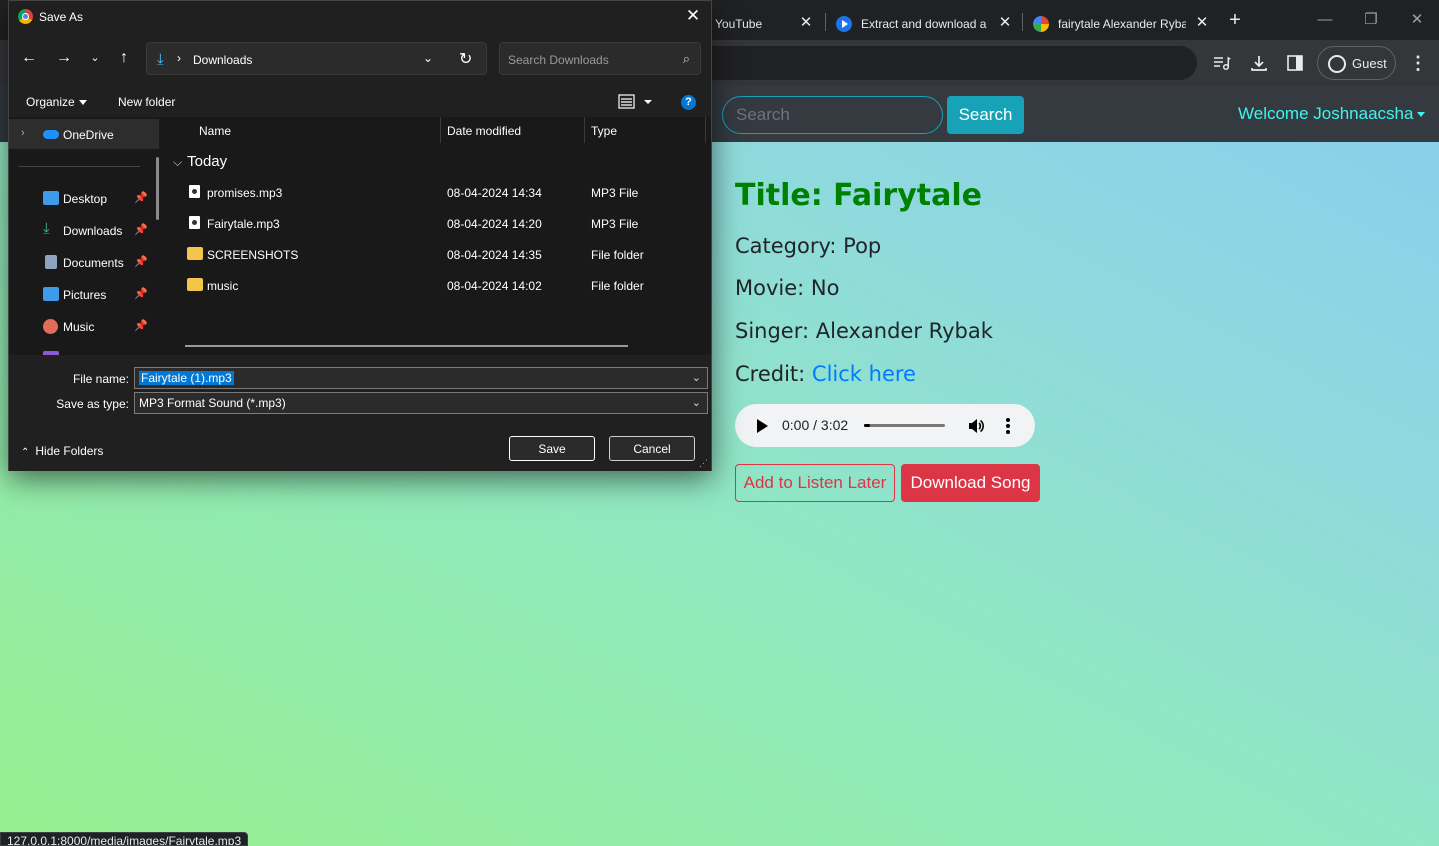 Image resolution: width=1439 pixels, height=846 pixels. Describe the element at coordinates (970, 483) in the screenshot. I see `download-song-button: Download Song` at that location.